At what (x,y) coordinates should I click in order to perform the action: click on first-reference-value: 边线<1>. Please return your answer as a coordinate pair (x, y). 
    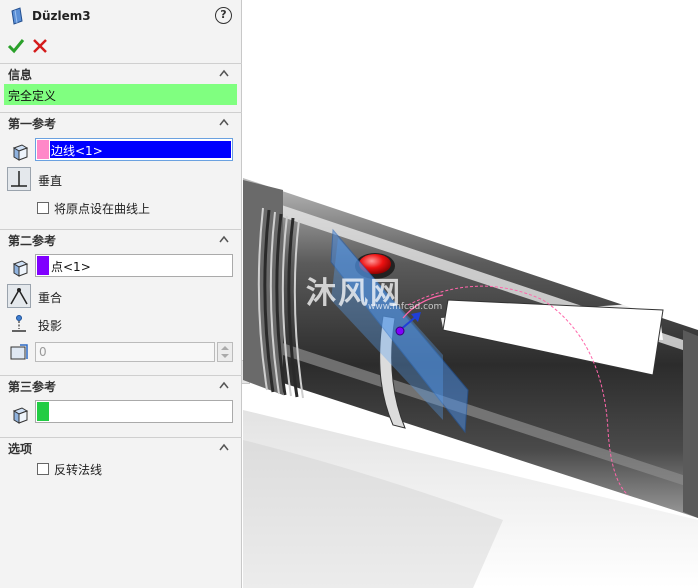
    Looking at the image, I should click on (77, 151).